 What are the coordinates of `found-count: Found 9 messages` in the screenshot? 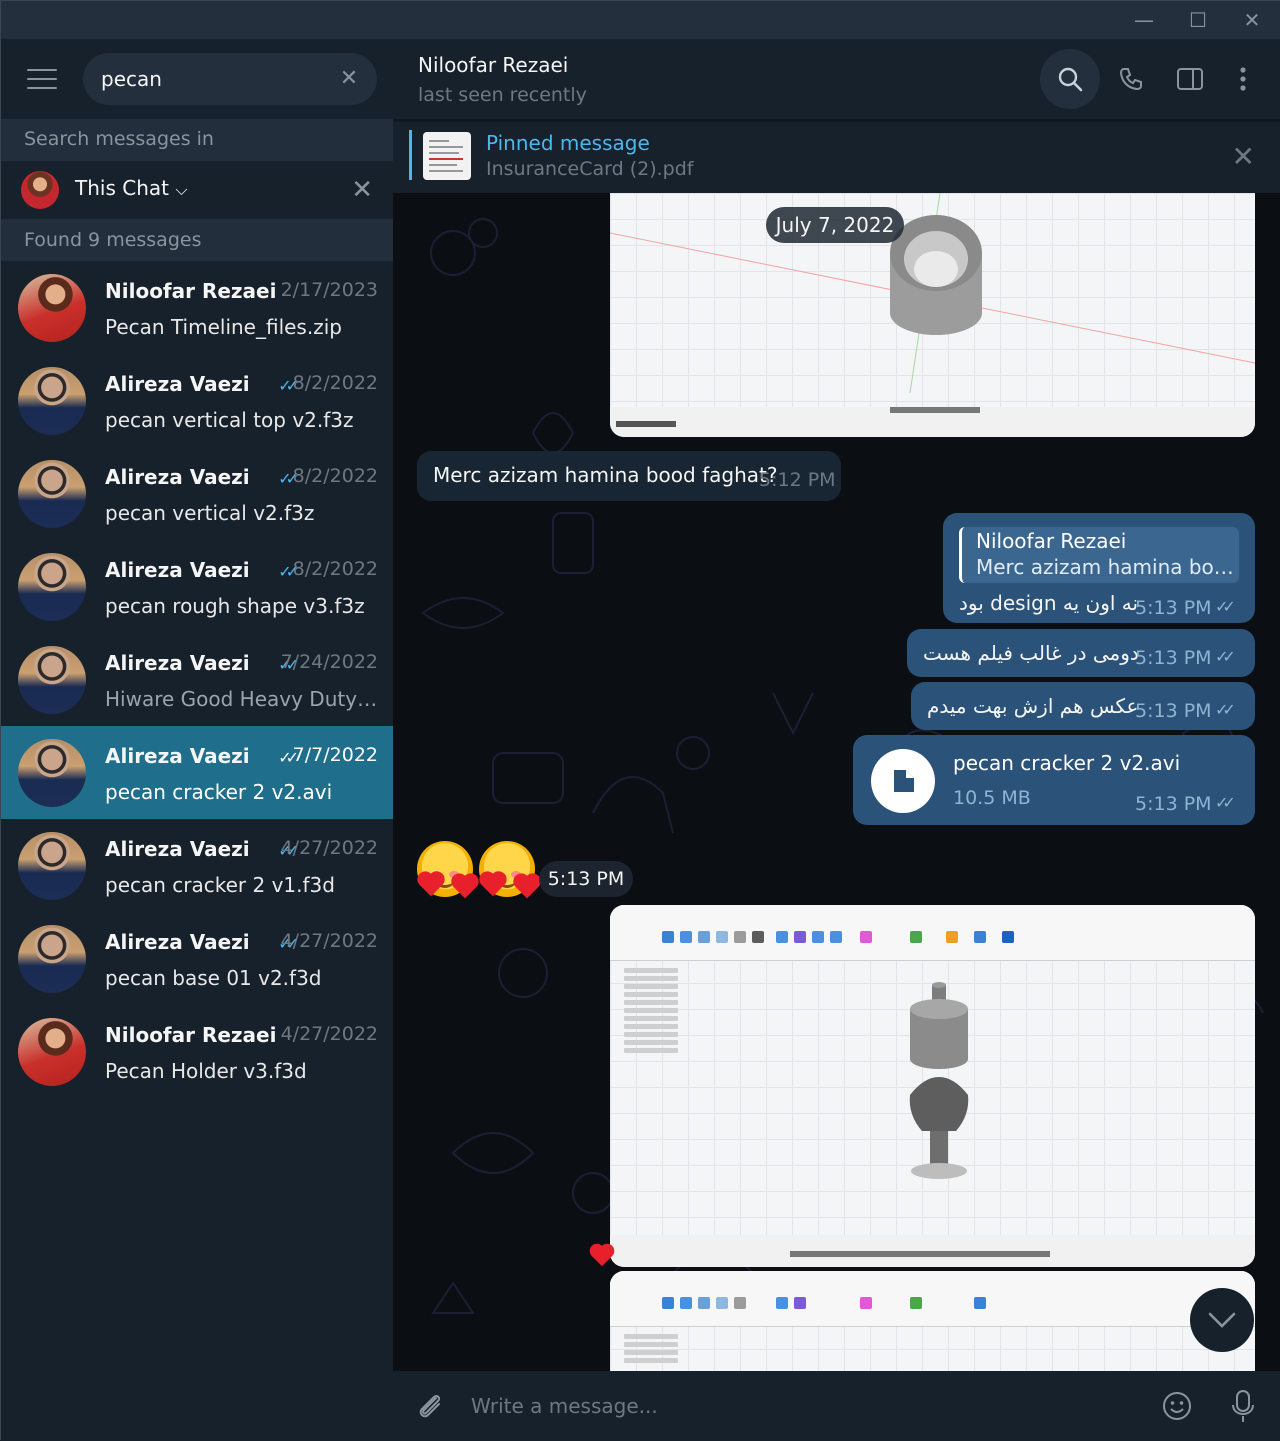 It's located at (197, 240).